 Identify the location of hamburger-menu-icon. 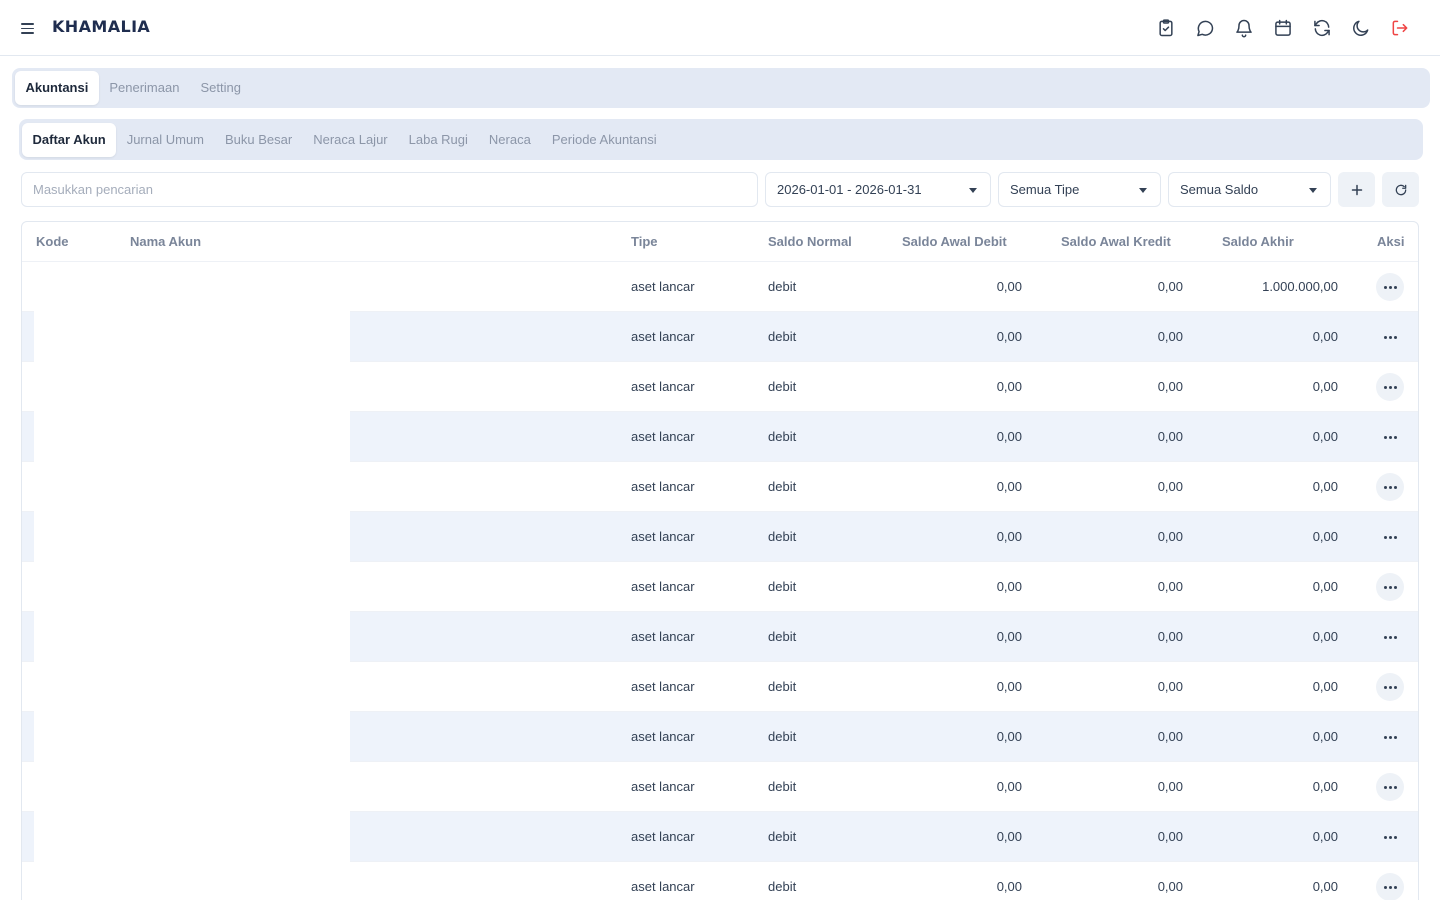
(28, 28).